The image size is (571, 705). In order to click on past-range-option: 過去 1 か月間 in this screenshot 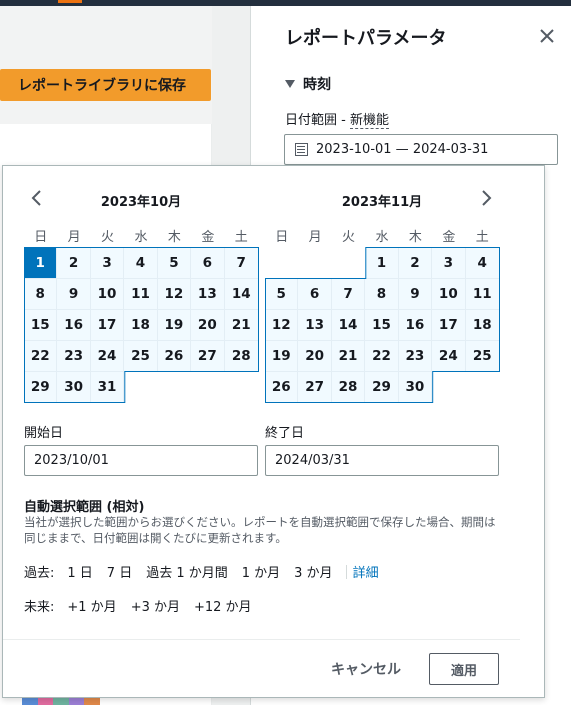, I will do `click(187, 571)`.